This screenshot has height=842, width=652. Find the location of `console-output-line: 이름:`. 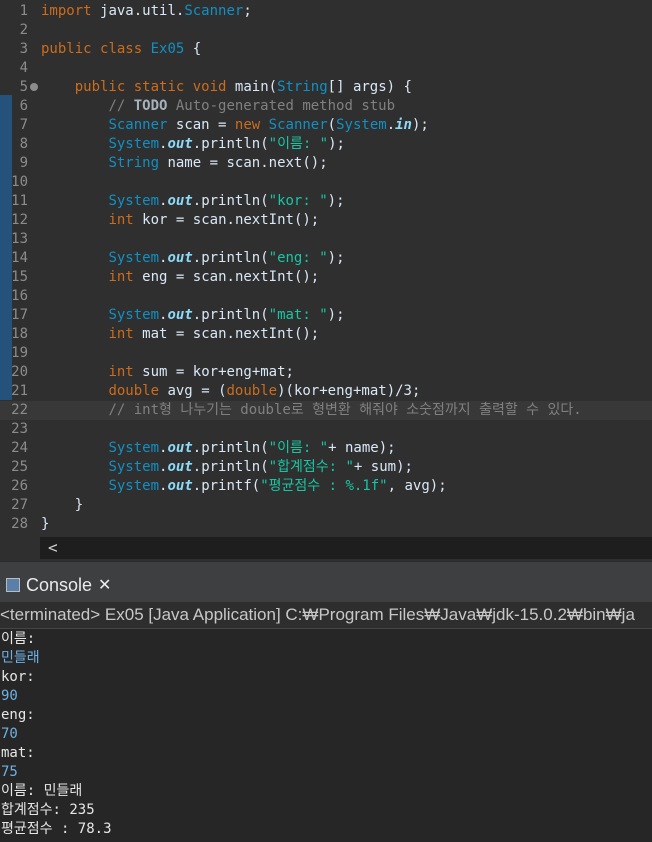

console-output-line: 이름: is located at coordinates (18, 639).